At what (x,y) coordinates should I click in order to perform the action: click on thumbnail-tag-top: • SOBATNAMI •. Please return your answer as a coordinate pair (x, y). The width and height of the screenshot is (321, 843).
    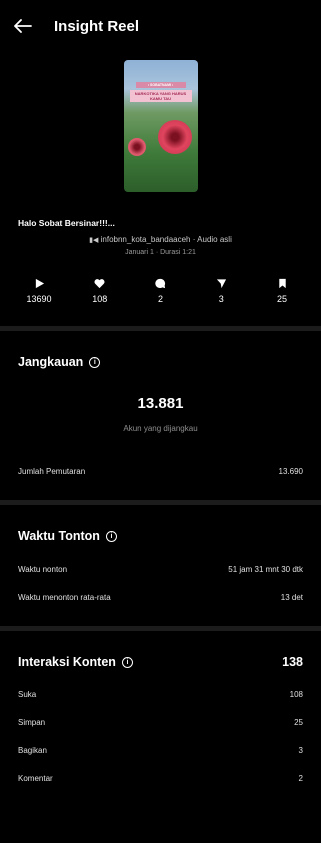
    Looking at the image, I should click on (160, 85).